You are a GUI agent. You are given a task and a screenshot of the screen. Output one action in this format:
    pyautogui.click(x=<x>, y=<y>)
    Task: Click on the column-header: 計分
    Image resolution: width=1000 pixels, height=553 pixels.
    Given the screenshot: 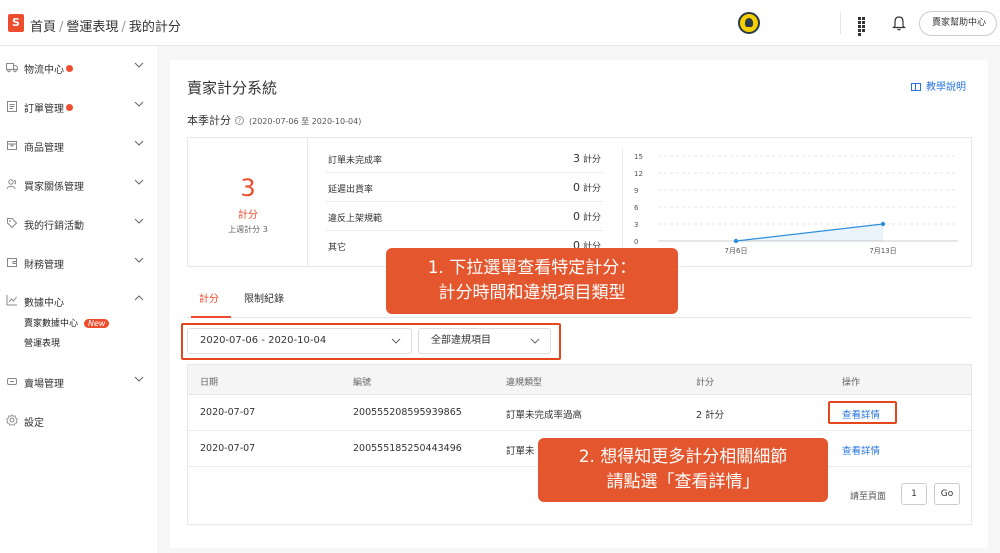 What is the action you would take?
    pyautogui.click(x=705, y=383)
    